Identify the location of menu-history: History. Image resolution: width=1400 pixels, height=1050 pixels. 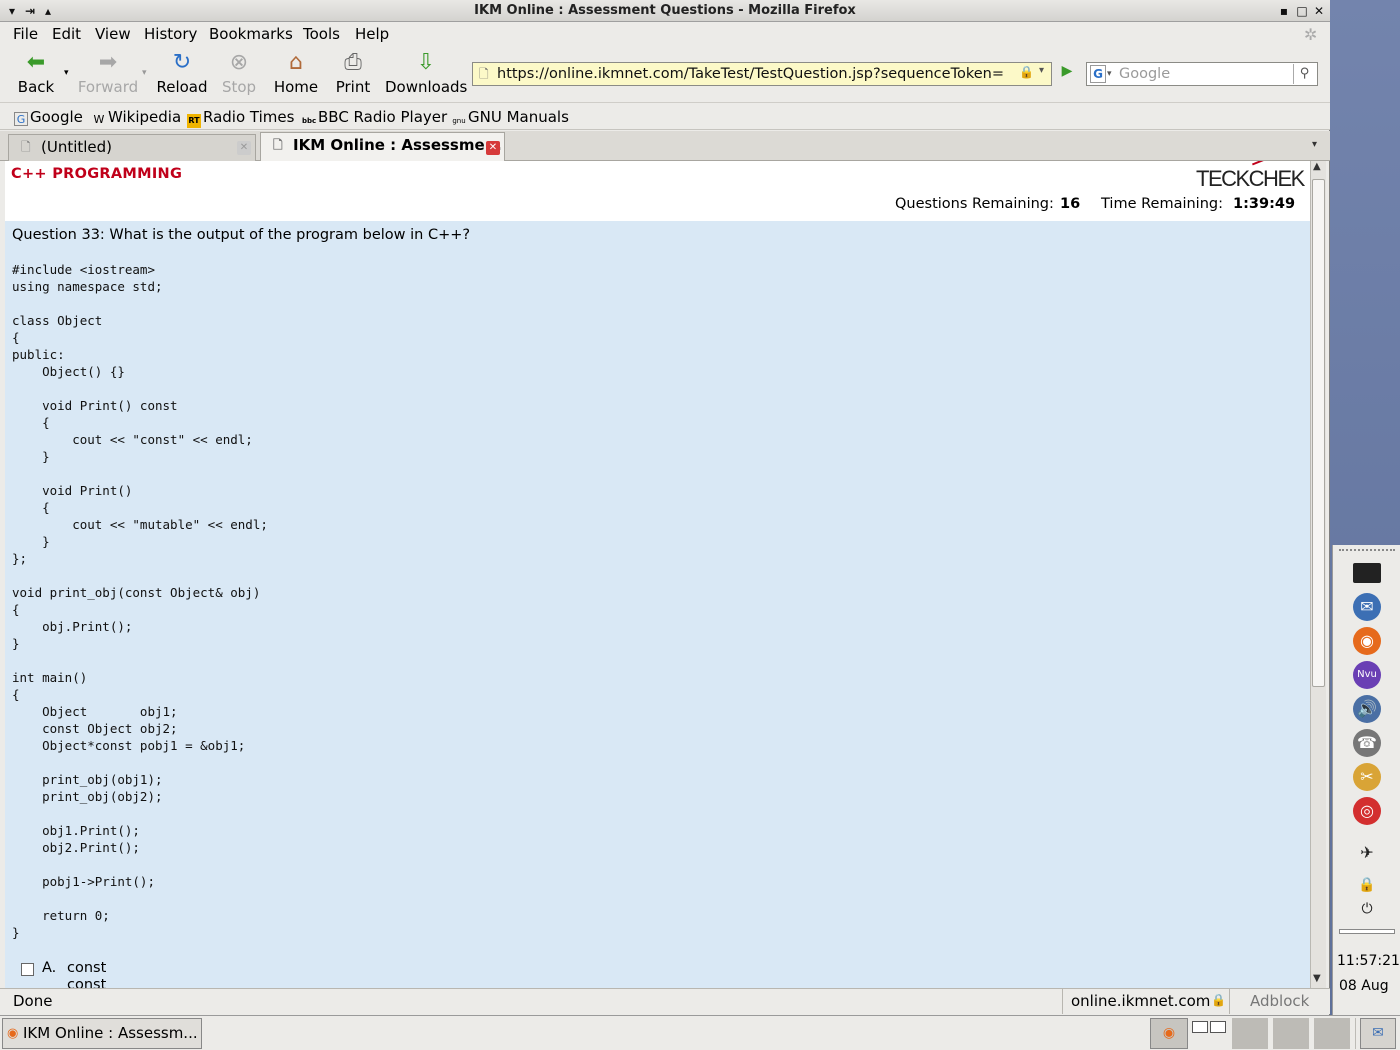
(170, 34).